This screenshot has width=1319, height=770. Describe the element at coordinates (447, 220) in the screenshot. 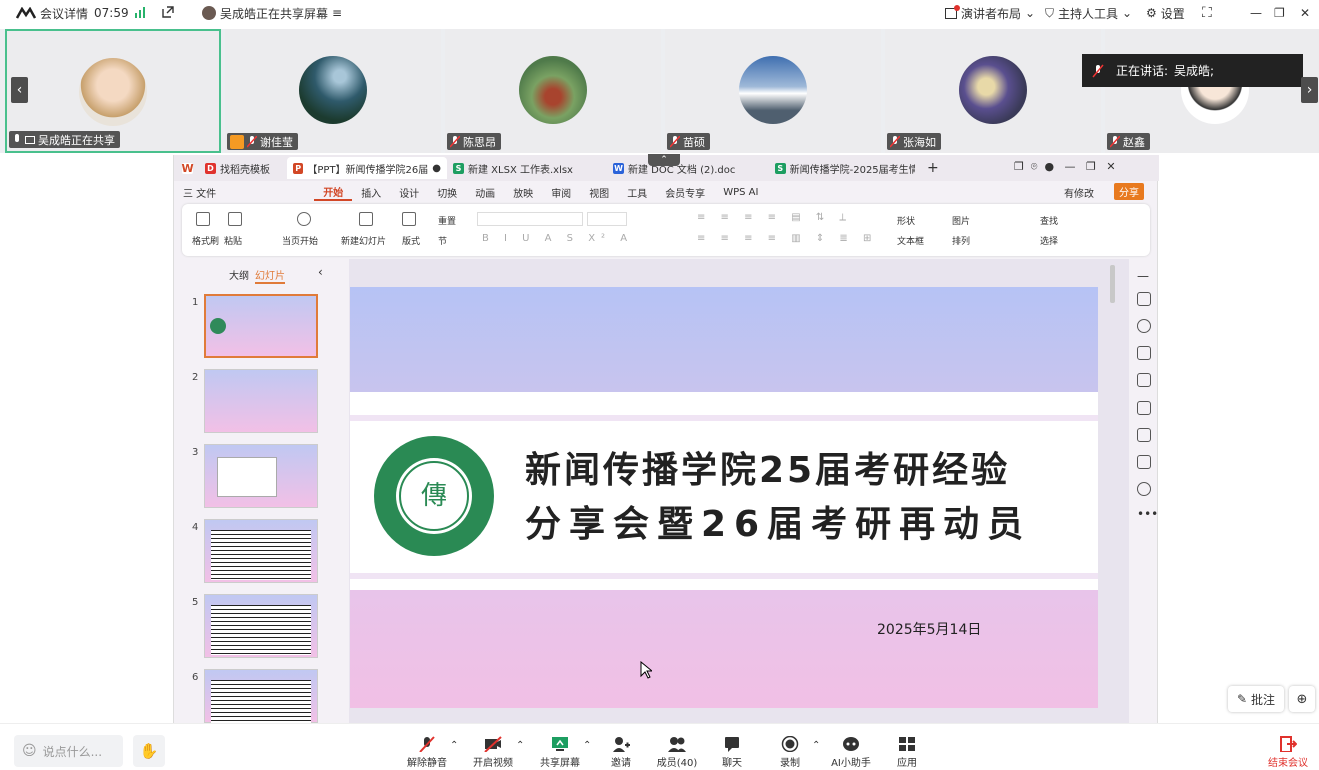

I see `ribbon-label: 重置` at that location.